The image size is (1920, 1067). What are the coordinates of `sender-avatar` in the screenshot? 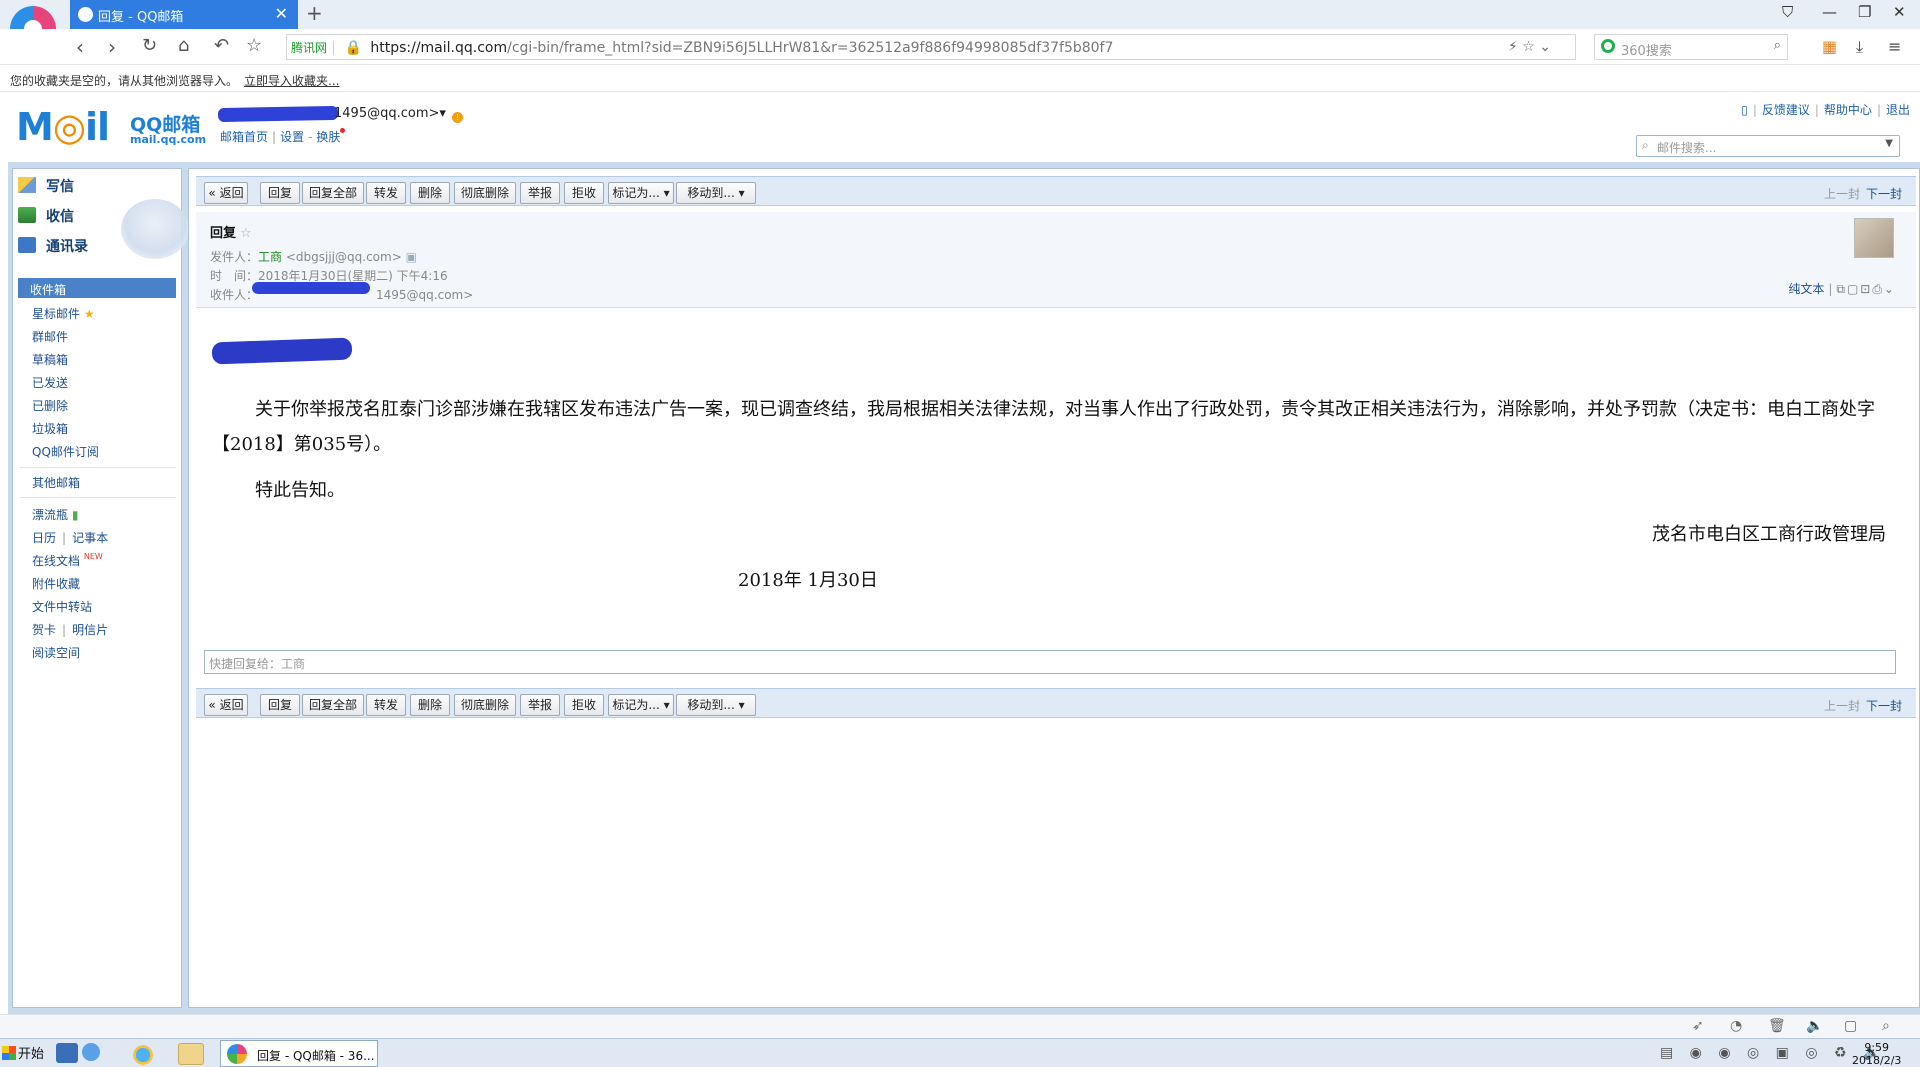 It's located at (1874, 238).